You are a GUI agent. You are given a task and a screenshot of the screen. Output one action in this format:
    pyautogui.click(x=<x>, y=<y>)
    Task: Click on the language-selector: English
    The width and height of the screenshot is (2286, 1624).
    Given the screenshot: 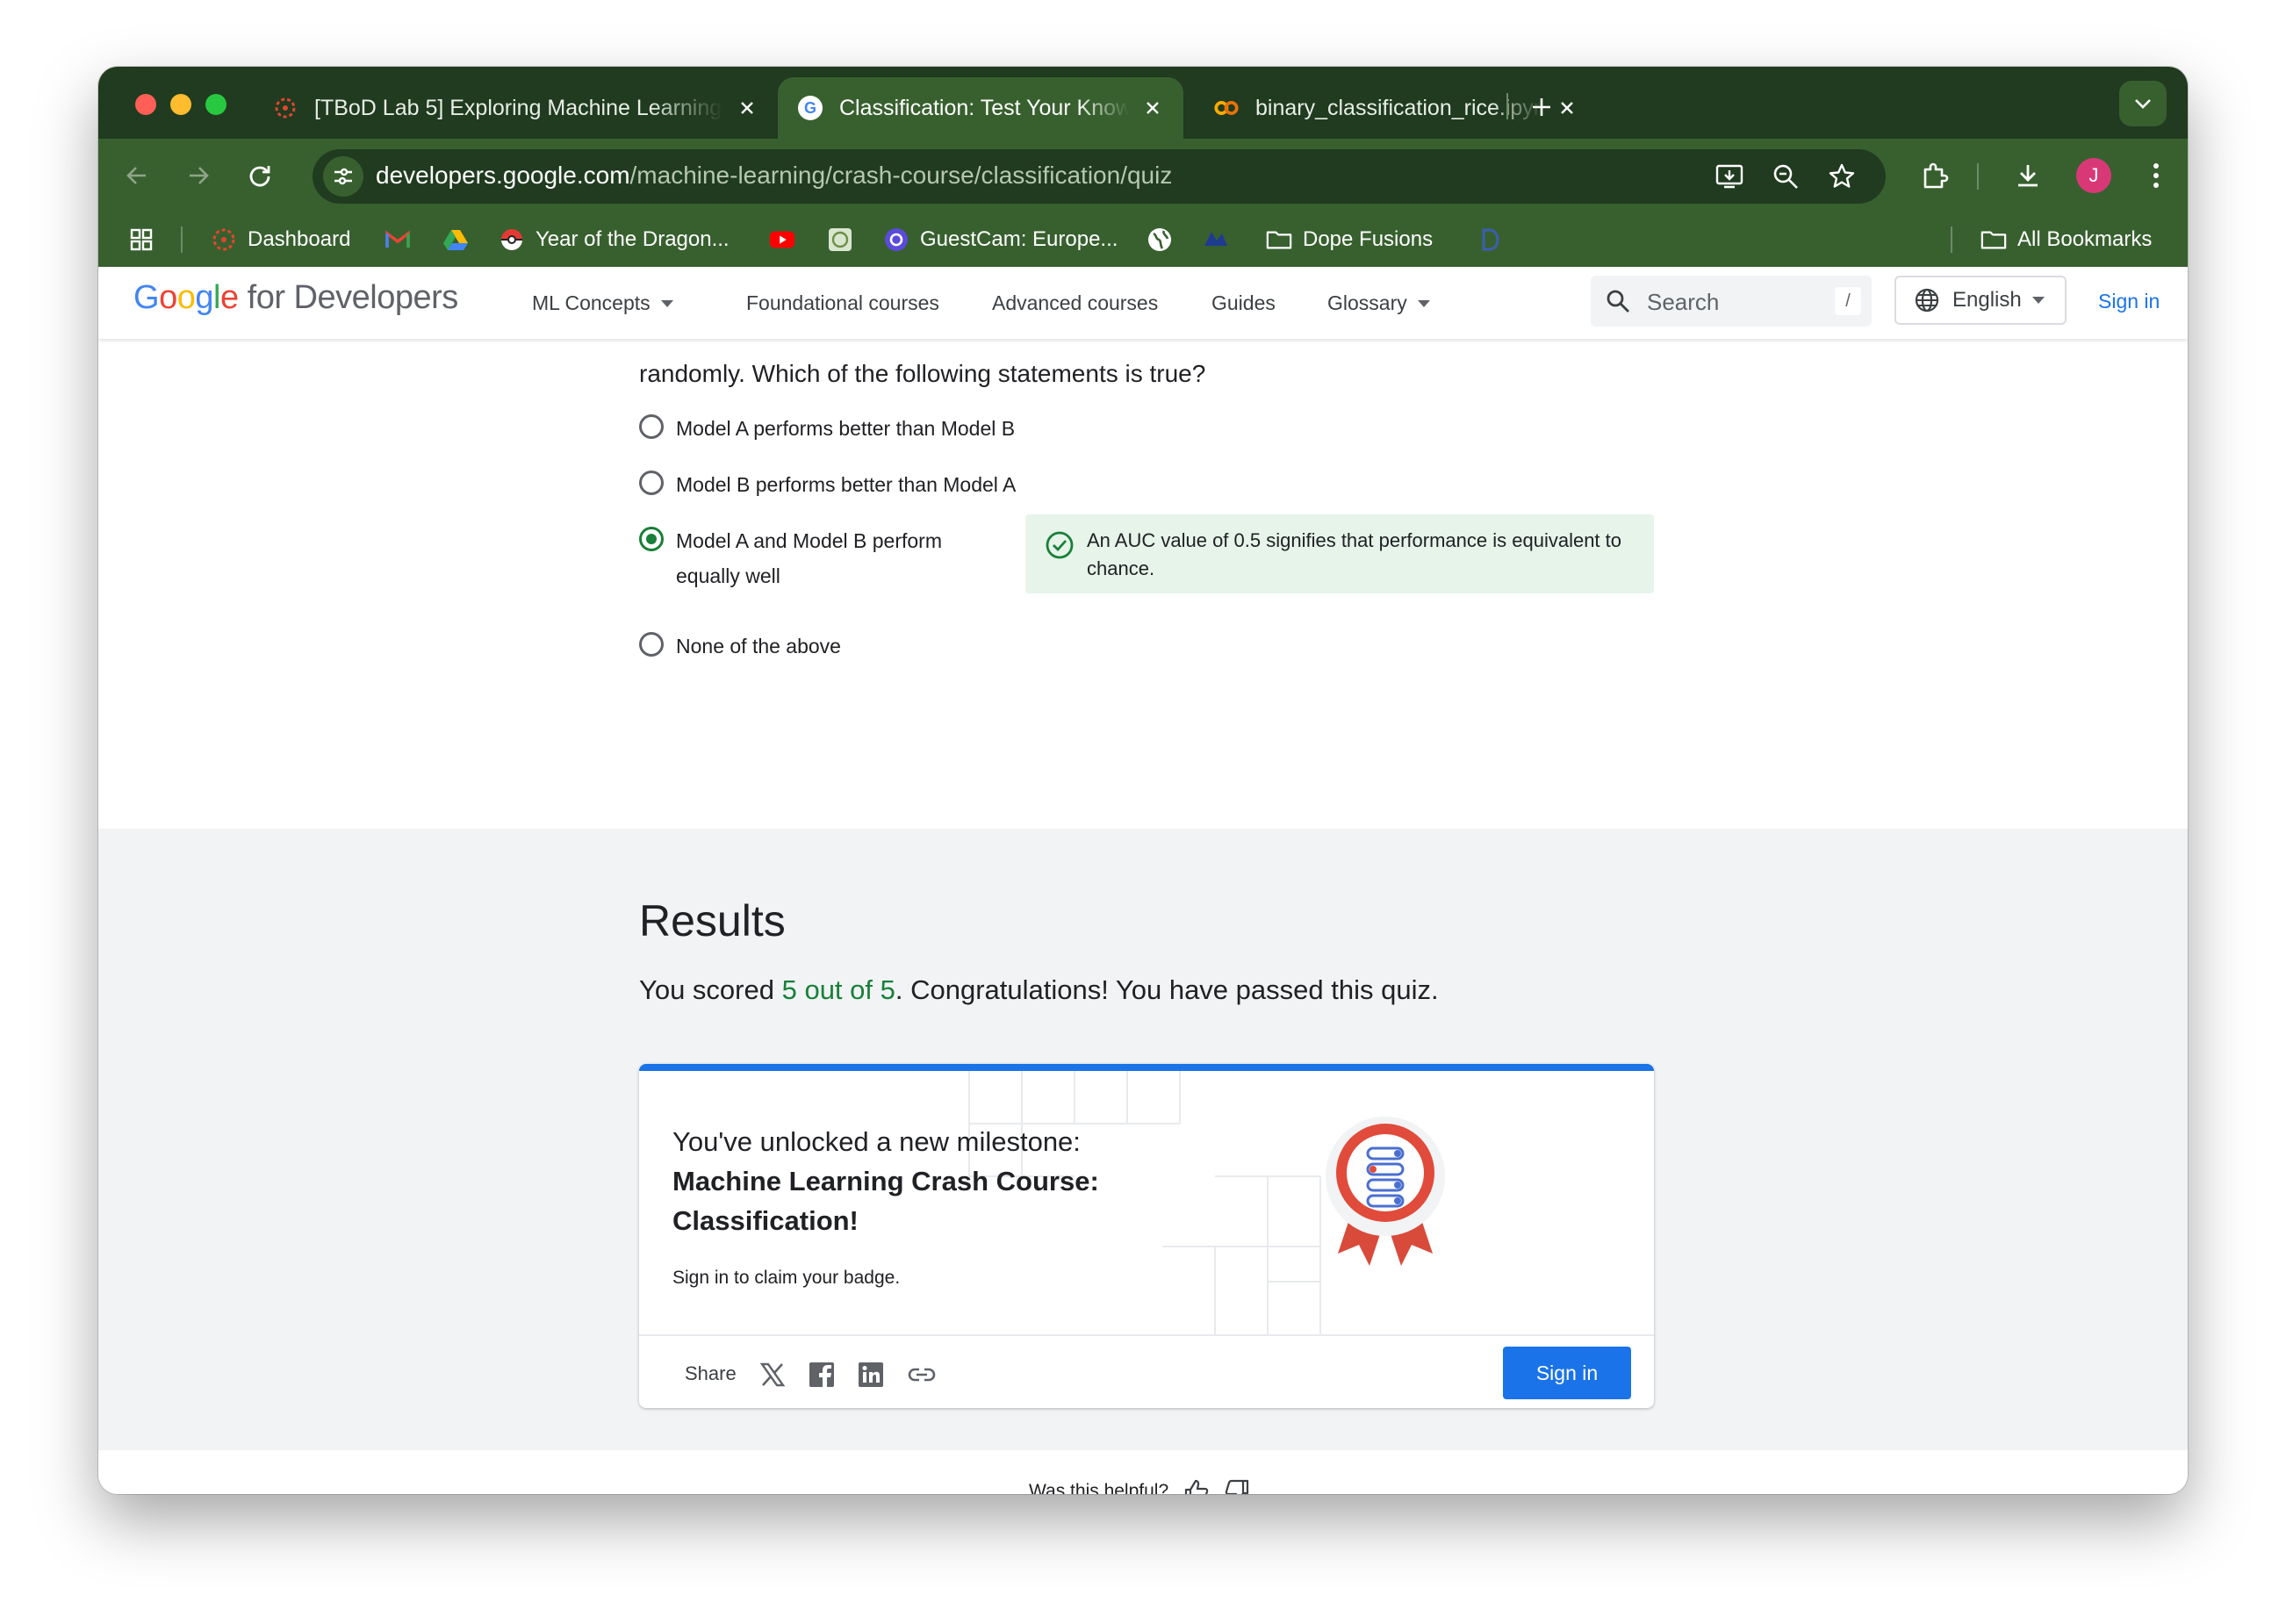 What is the action you would take?
    pyautogui.click(x=1980, y=301)
    